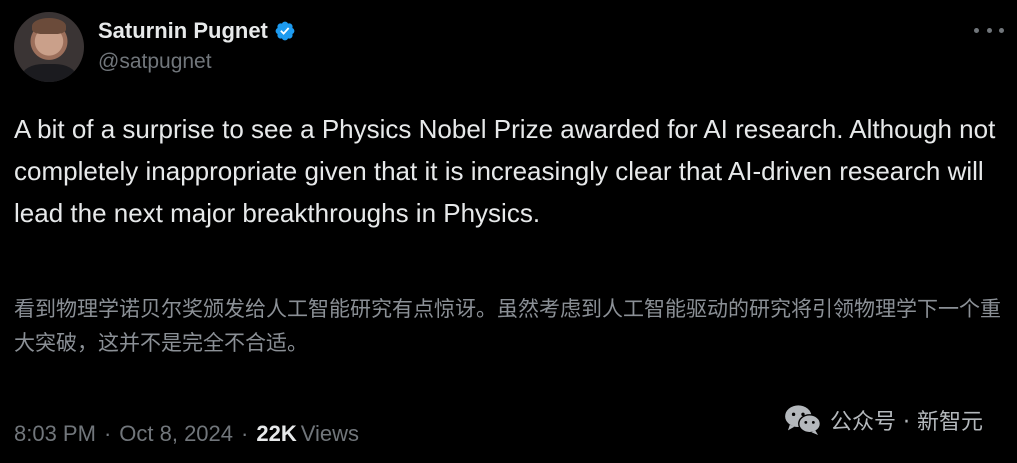  What do you see at coordinates (285, 31) in the screenshot?
I see `verified-badge-icon` at bounding box center [285, 31].